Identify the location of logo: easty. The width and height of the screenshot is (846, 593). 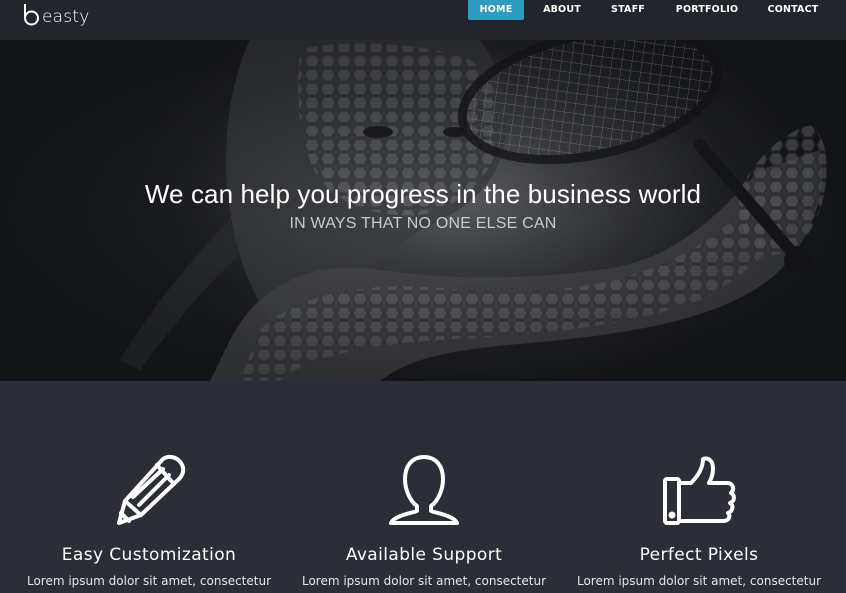
(55, 13).